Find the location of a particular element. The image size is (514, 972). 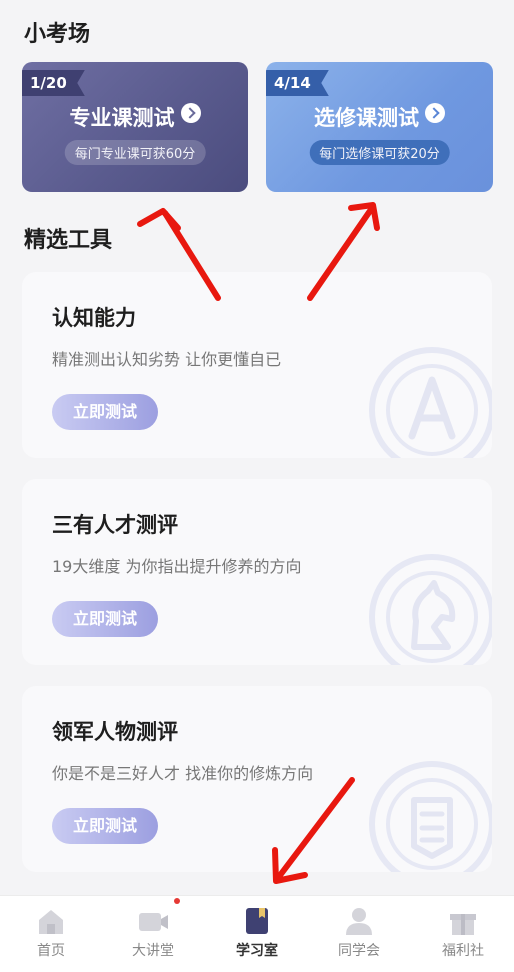

gift-icon is located at coordinates (463, 924).